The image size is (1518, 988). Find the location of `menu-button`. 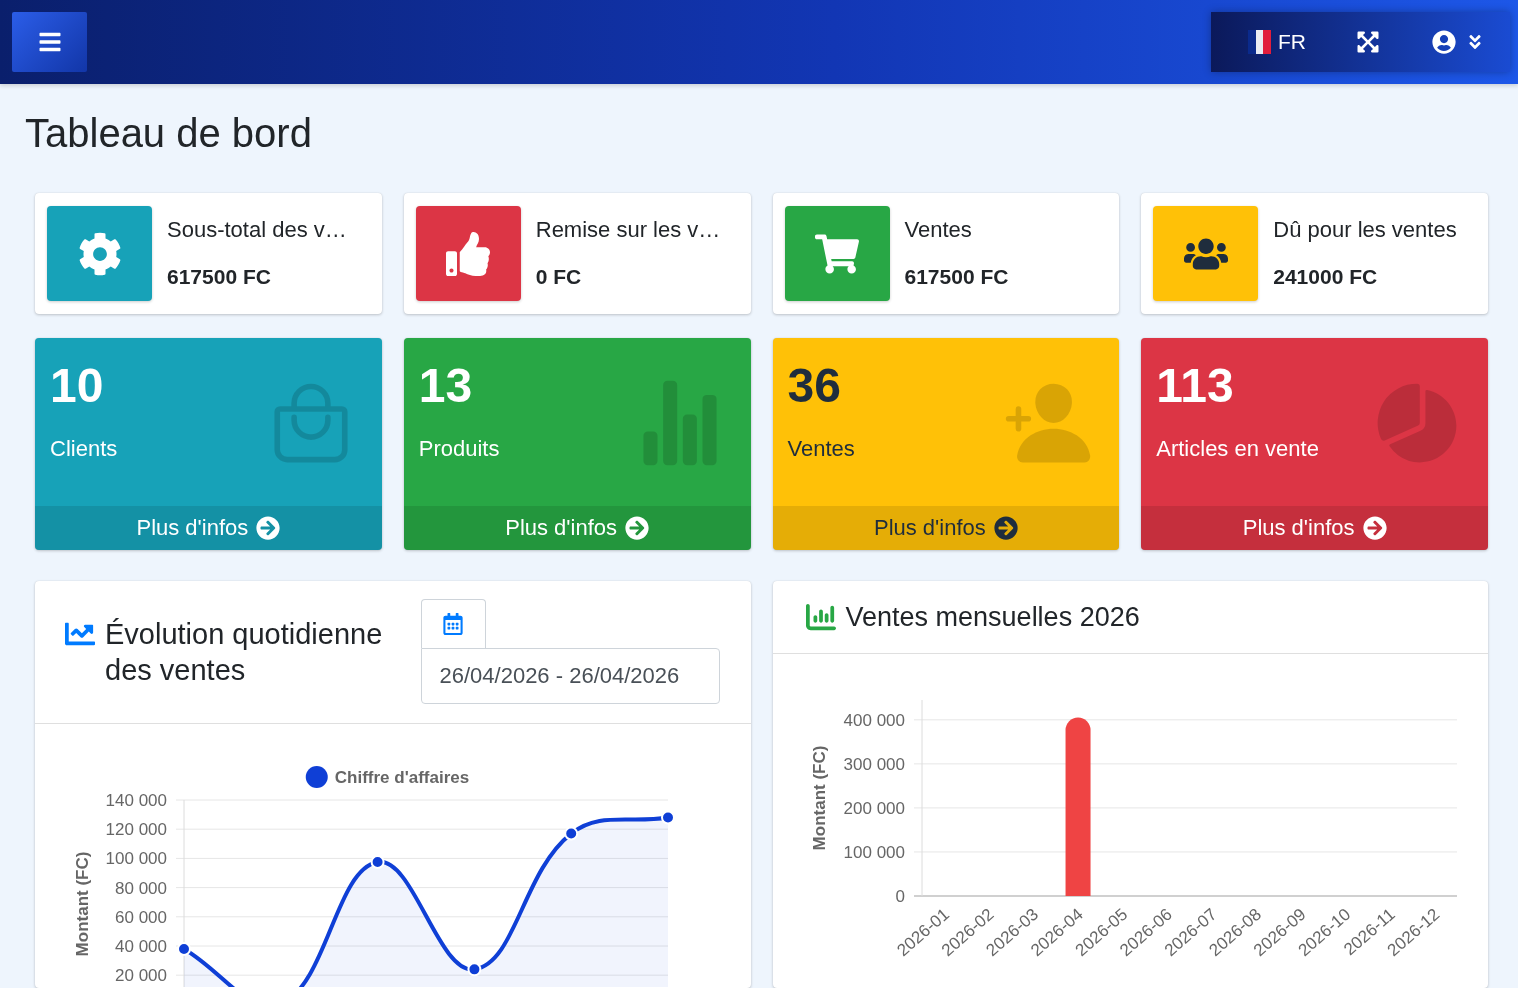

menu-button is located at coordinates (49, 42).